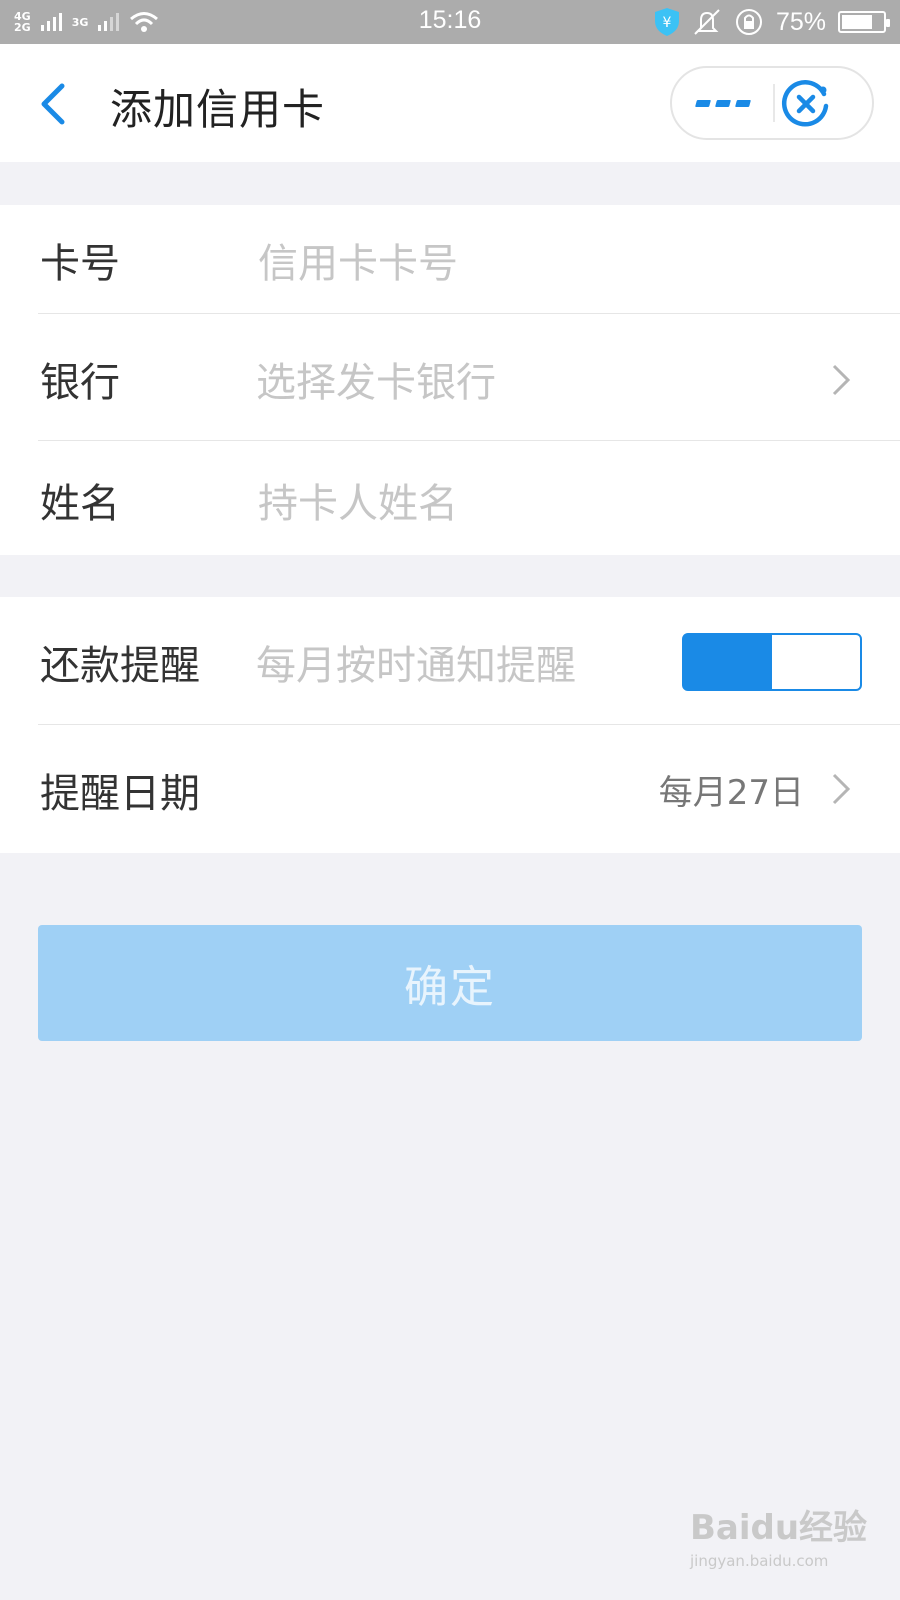 Image resolution: width=900 pixels, height=1600 pixels. What do you see at coordinates (120, 794) in the screenshot?
I see `reminder-date-label: 提醒日期` at bounding box center [120, 794].